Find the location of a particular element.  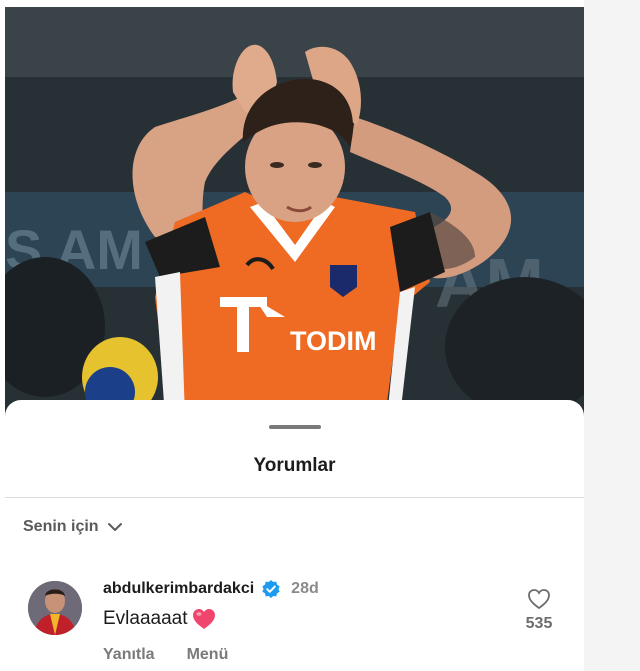

heart-outline-icon is located at coordinates (539, 599).